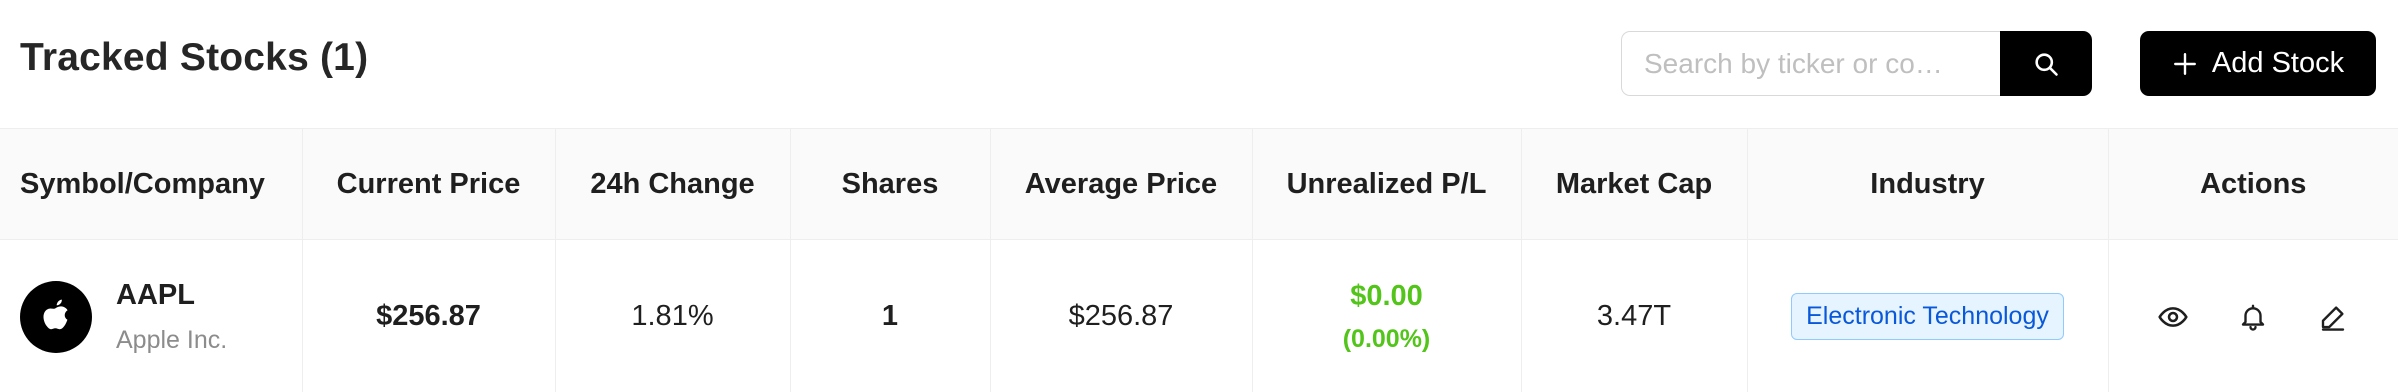 Image resolution: width=2398 pixels, height=392 pixels. Describe the element at coordinates (2278, 63) in the screenshot. I see `add-stock-label: Add Stock` at that location.